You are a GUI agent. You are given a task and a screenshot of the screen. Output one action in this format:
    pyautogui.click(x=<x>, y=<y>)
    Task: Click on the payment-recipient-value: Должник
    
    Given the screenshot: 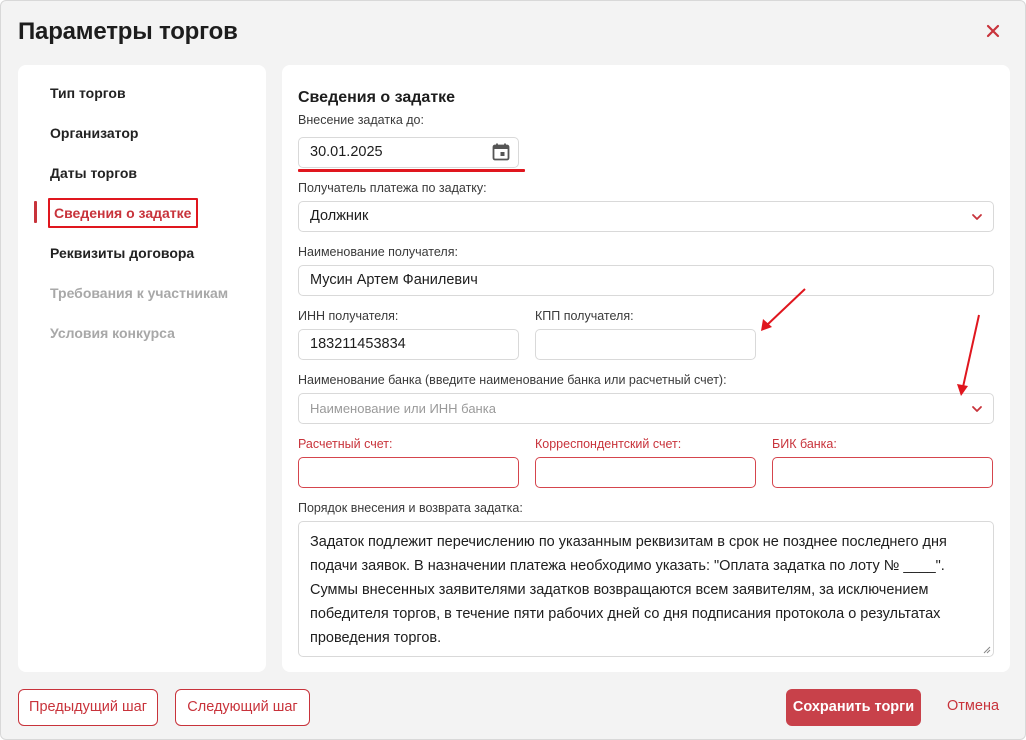 What is the action you would take?
    pyautogui.click(x=339, y=216)
    